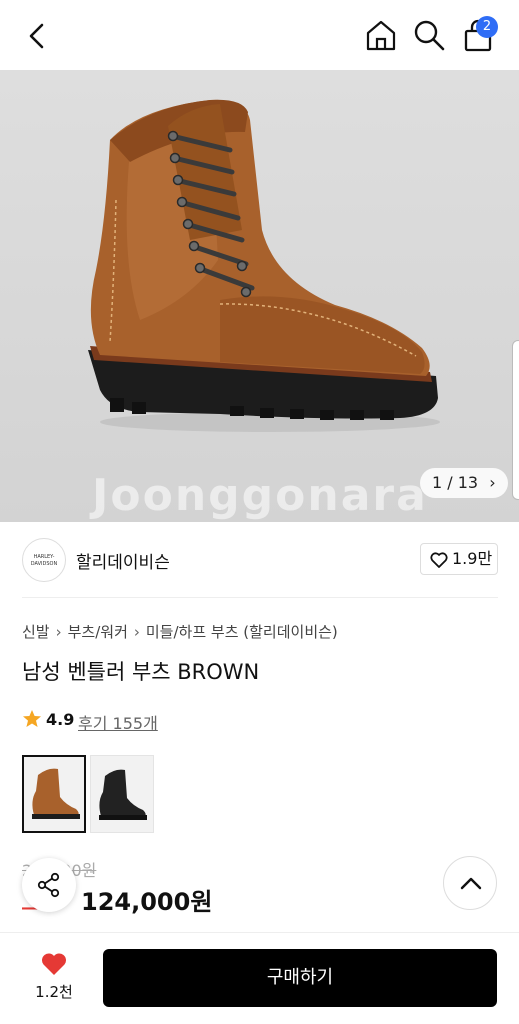  I want to click on bottom-action-bar: 1.2천 구매하기, so click(259, 978).